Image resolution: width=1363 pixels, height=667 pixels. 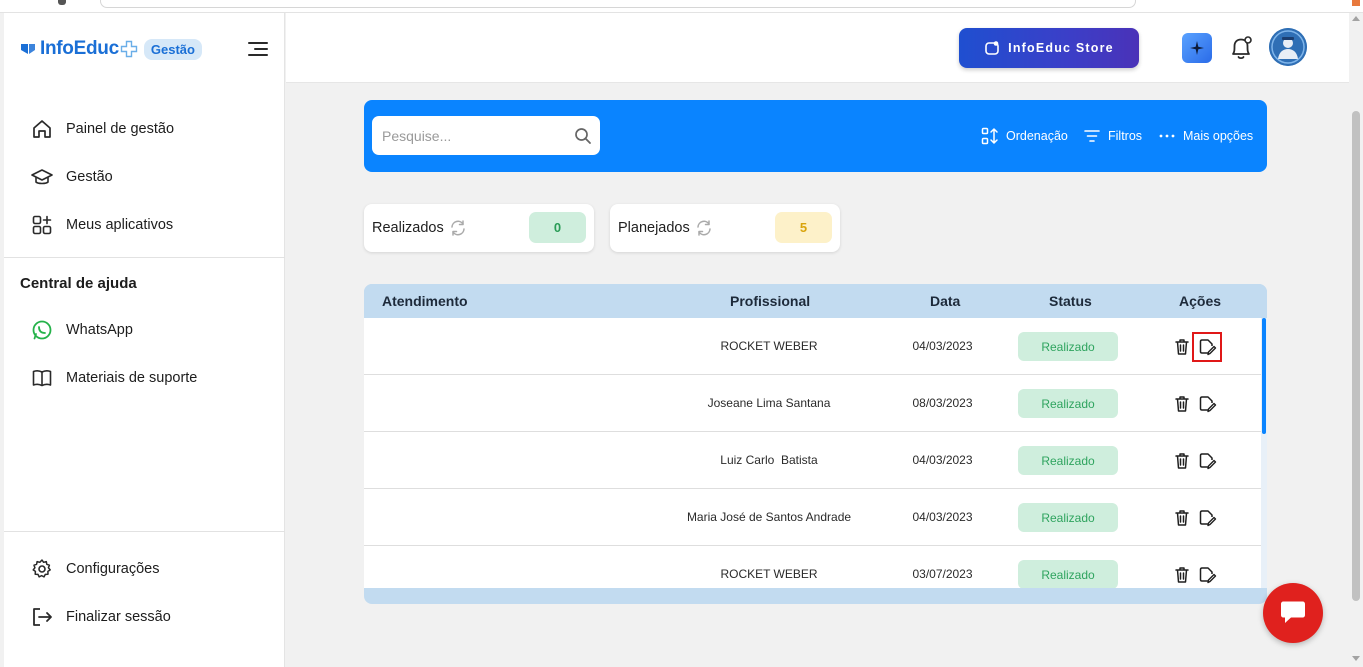 I want to click on table-row: Luiz Carlo Batista 04/03/2023 Realizado, so click(x=812, y=460).